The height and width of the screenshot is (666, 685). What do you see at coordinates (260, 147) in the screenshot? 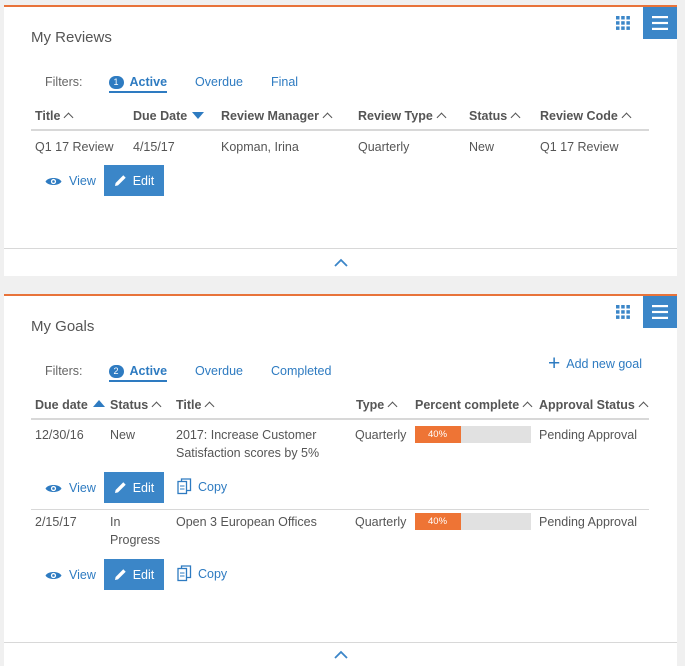
I see `review-manager: Kopman, Irina` at bounding box center [260, 147].